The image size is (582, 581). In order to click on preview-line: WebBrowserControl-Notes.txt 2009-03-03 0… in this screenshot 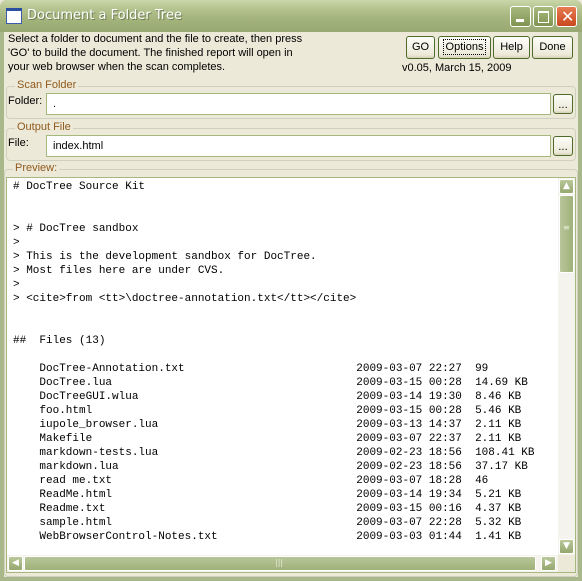, I will do `click(267, 537)`.